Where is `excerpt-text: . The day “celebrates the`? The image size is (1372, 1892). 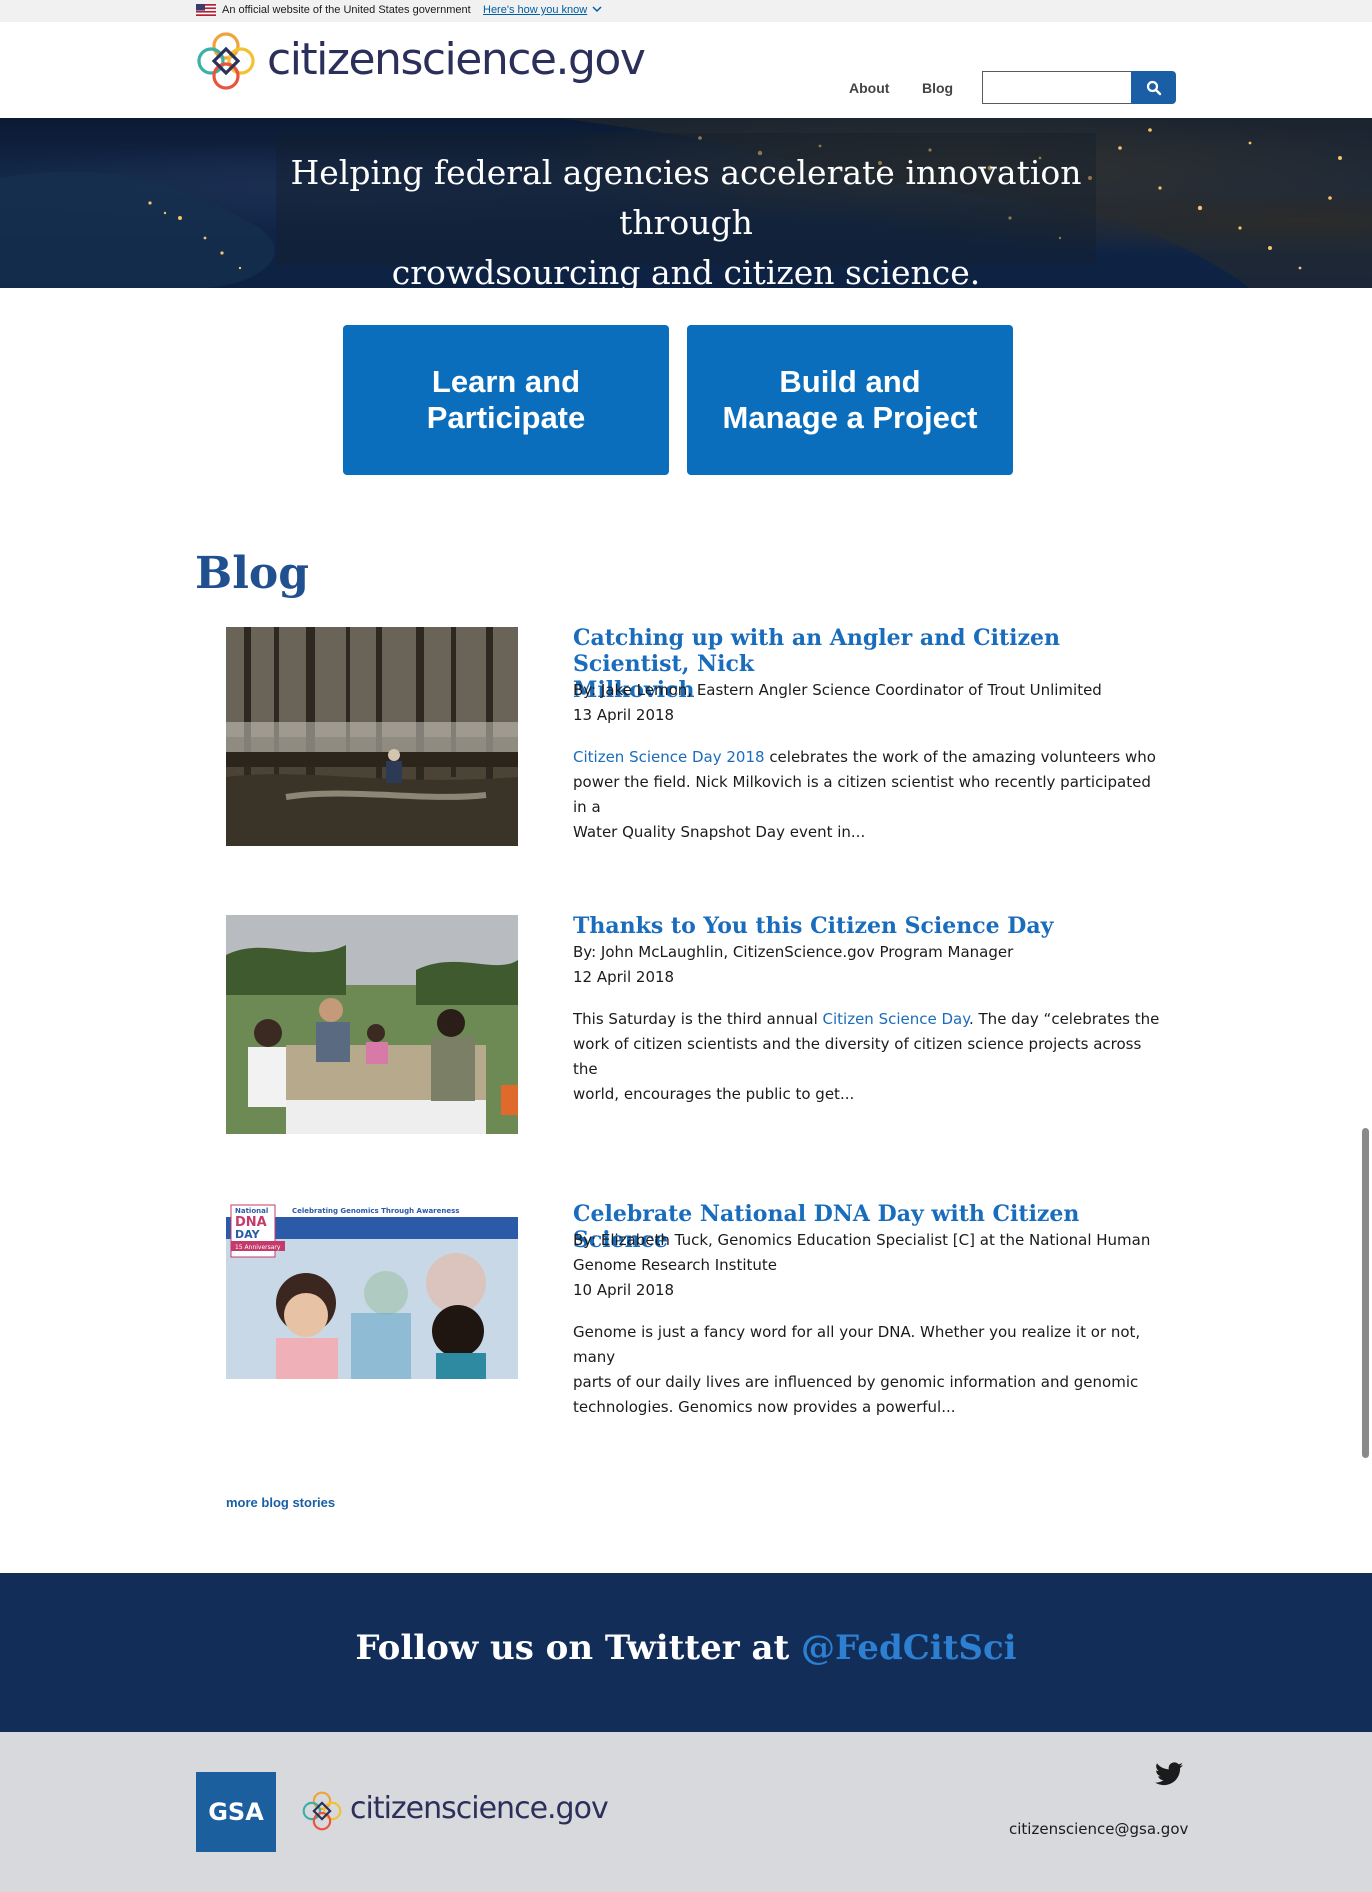
excerpt-text: . The day “celebrates the is located at coordinates (1064, 1019).